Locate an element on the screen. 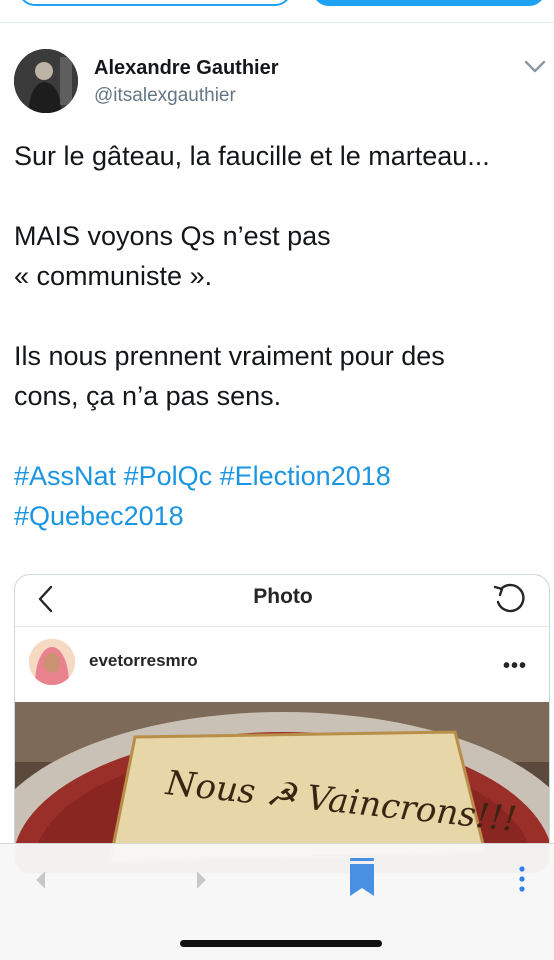 The width and height of the screenshot is (554, 960). instagram-avatar is located at coordinates (52, 662).